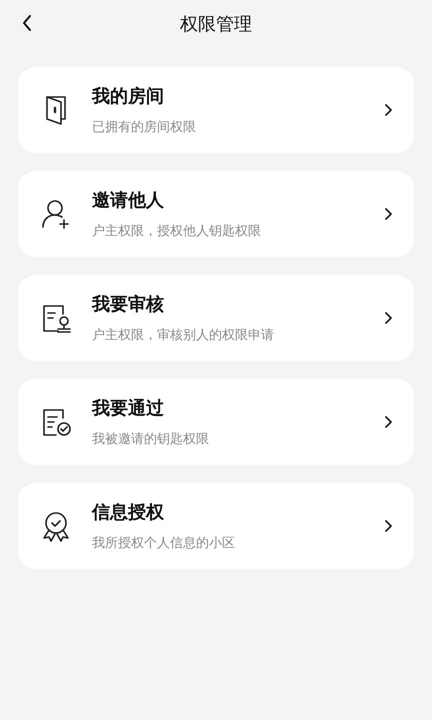 This screenshot has width=432, height=720. Describe the element at coordinates (216, 24) in the screenshot. I see `page-title: 权限管理` at that location.